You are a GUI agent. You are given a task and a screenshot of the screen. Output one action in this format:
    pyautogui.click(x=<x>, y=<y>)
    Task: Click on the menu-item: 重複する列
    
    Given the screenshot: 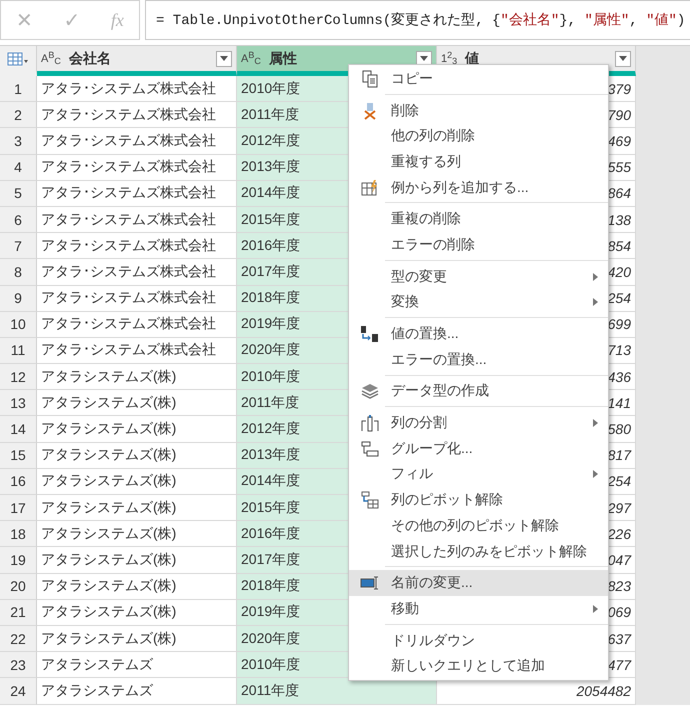 What is the action you would take?
    pyautogui.click(x=478, y=162)
    